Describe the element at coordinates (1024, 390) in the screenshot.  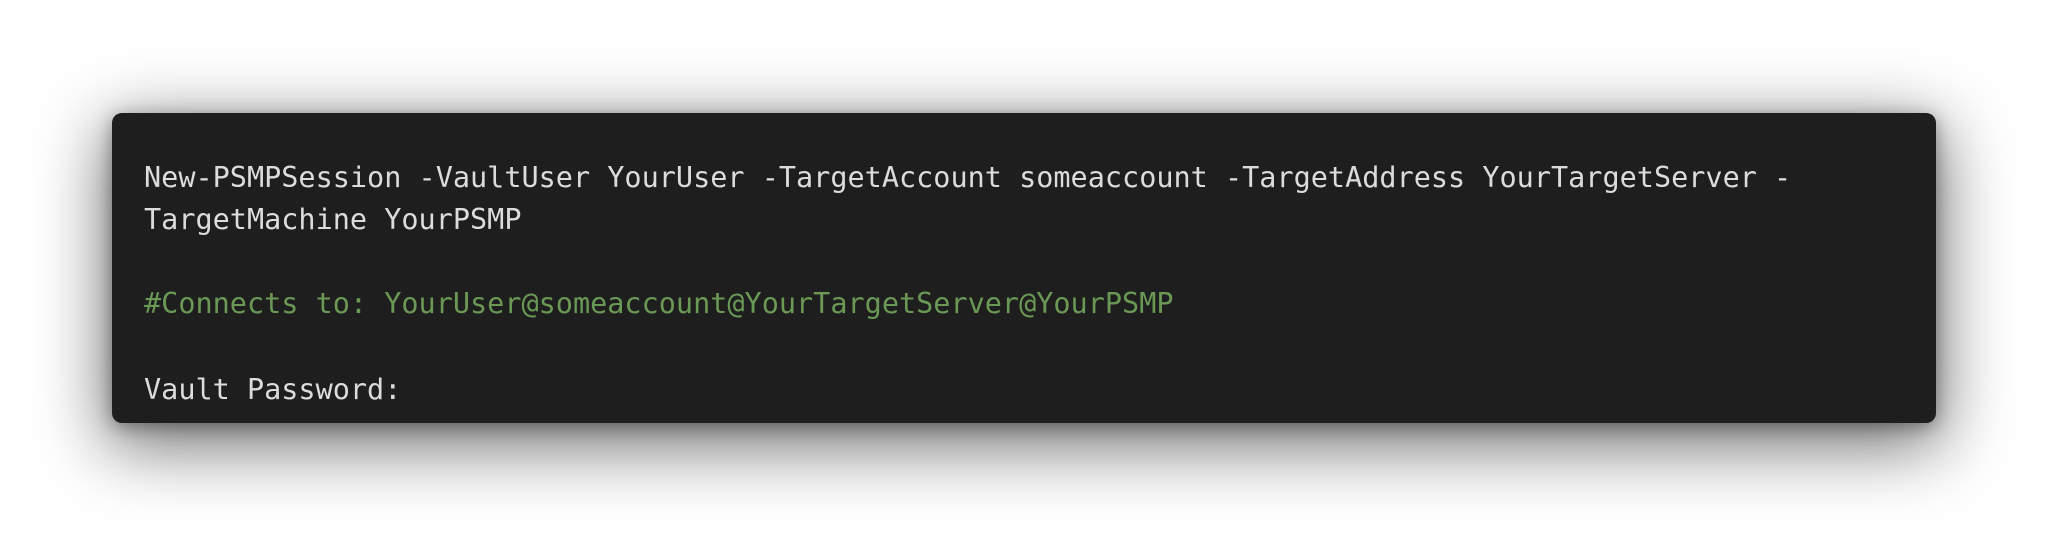
I see `vault-password-prompt: Vault Password:` at that location.